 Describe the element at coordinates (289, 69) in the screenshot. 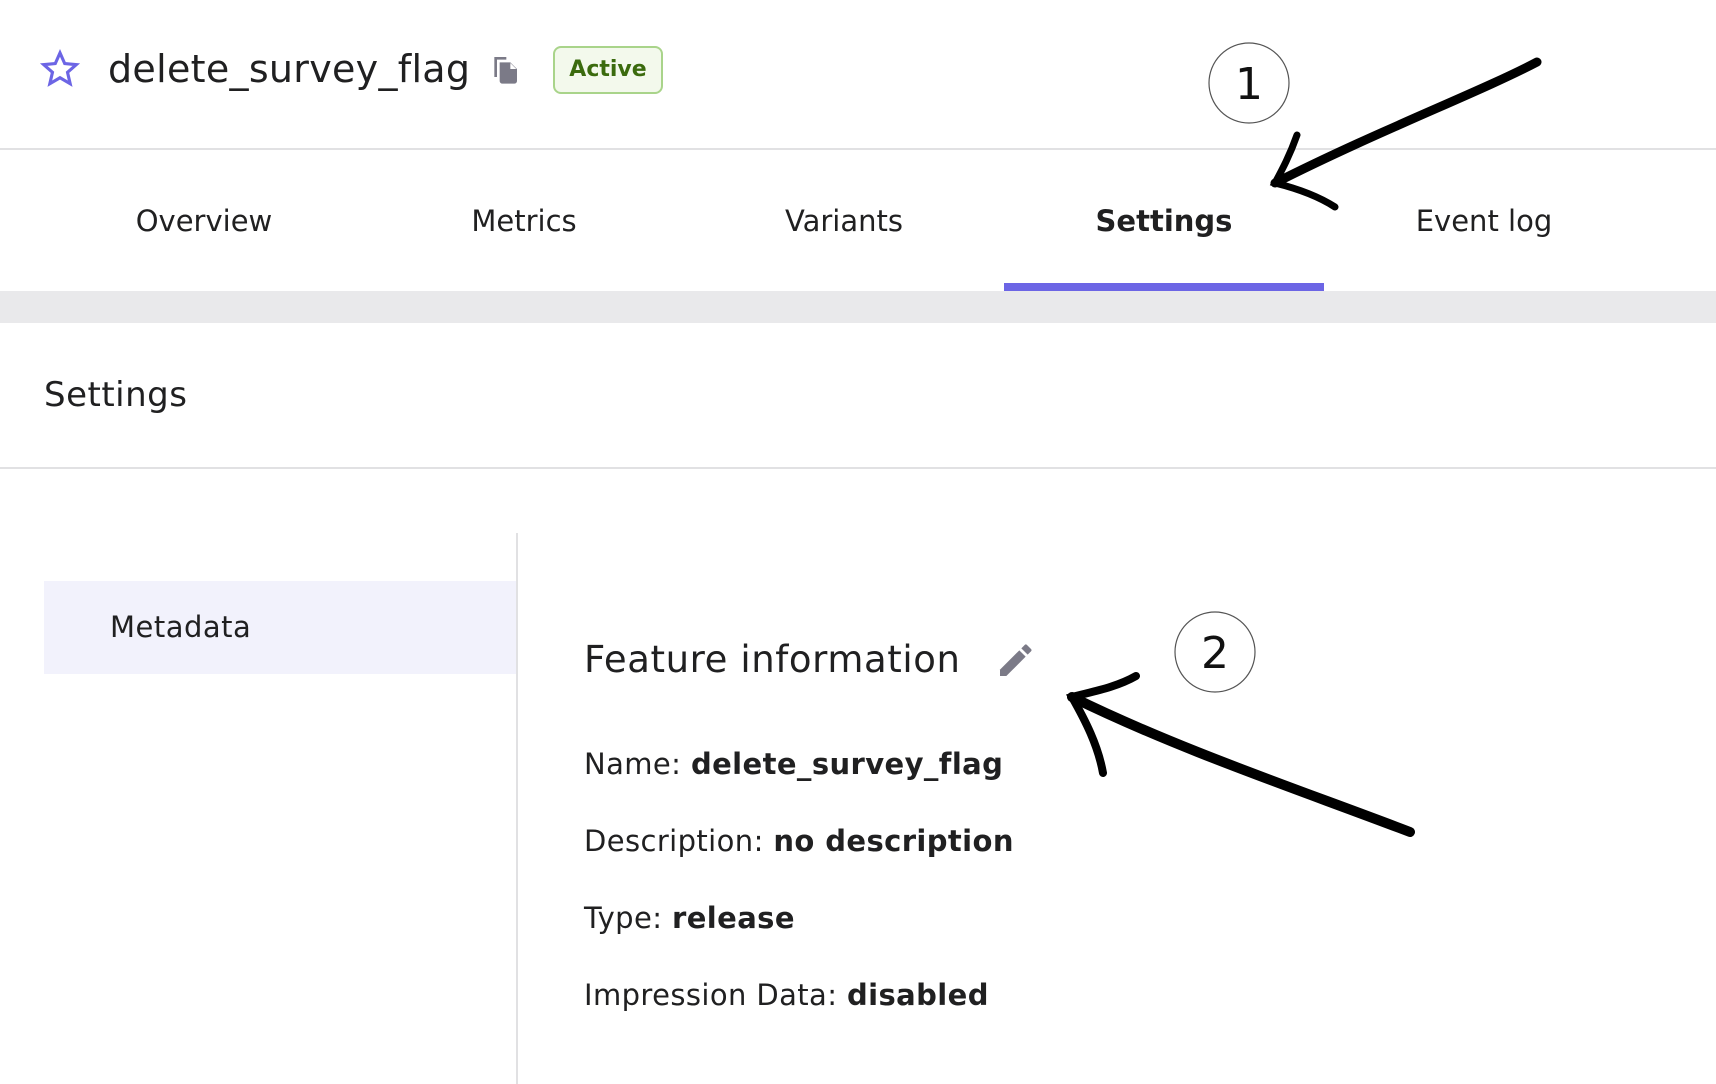

I see `flag-title: delete_survey_flag` at that location.